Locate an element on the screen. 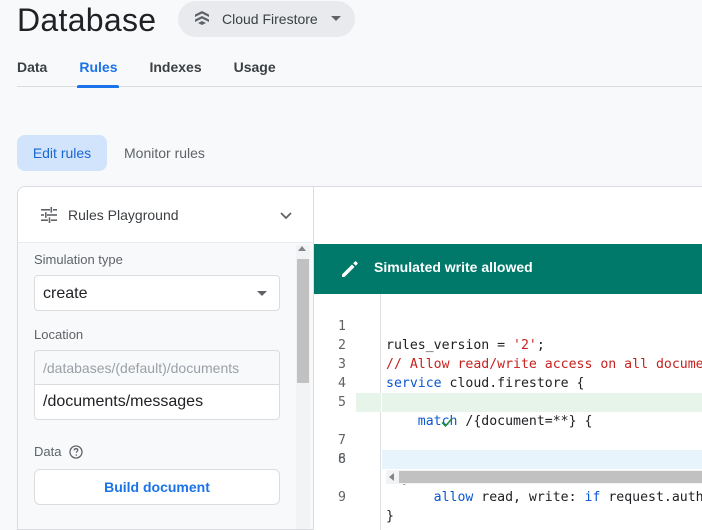 The width and height of the screenshot is (702, 530). code-line: 1 rules_version = '2'; is located at coordinates (508, 325).